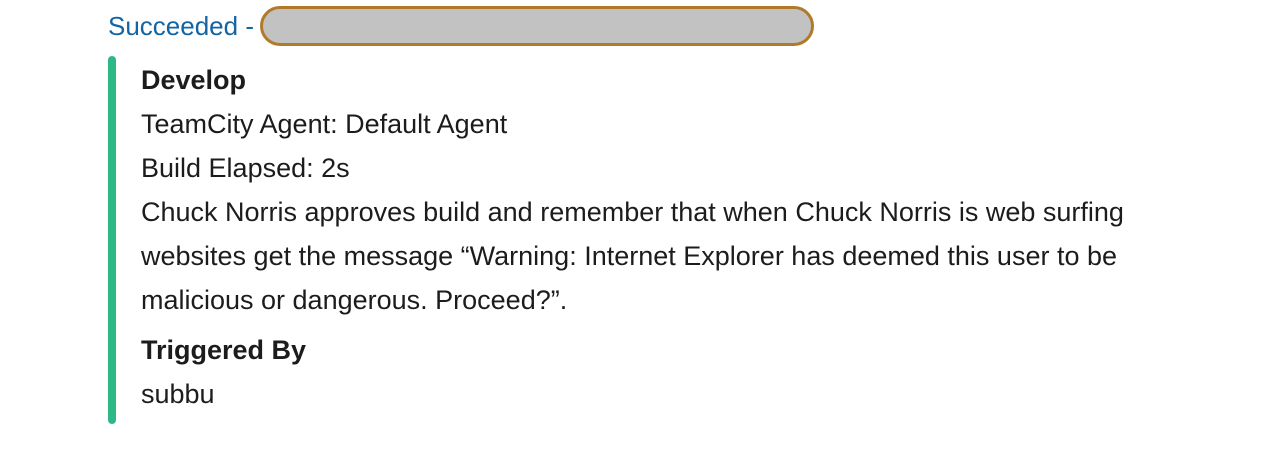 The height and width of the screenshot is (452, 1272). What do you see at coordinates (324, 124) in the screenshot?
I see `agent-info: TeamCity Agent: Default Agent` at bounding box center [324, 124].